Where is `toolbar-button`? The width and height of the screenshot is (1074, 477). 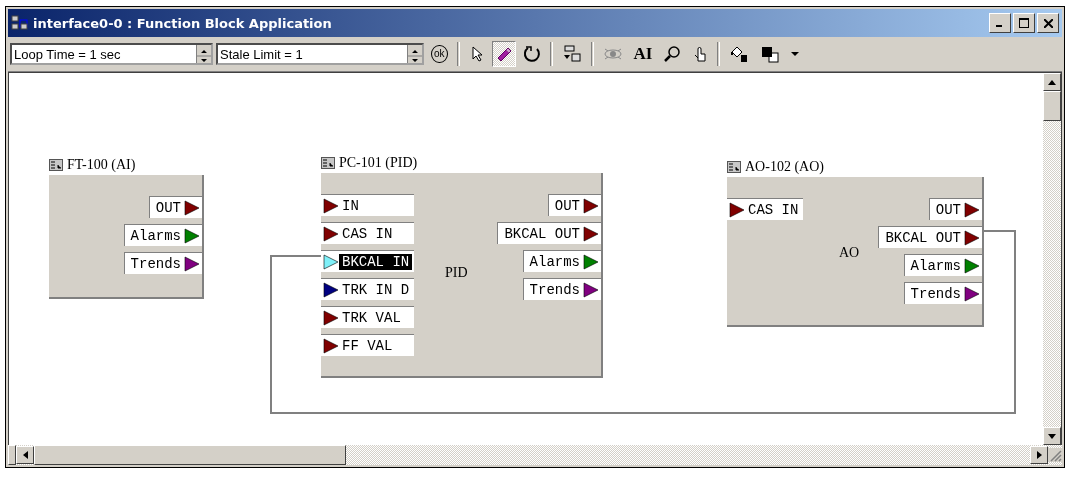
toolbar-button is located at coordinates (503, 54).